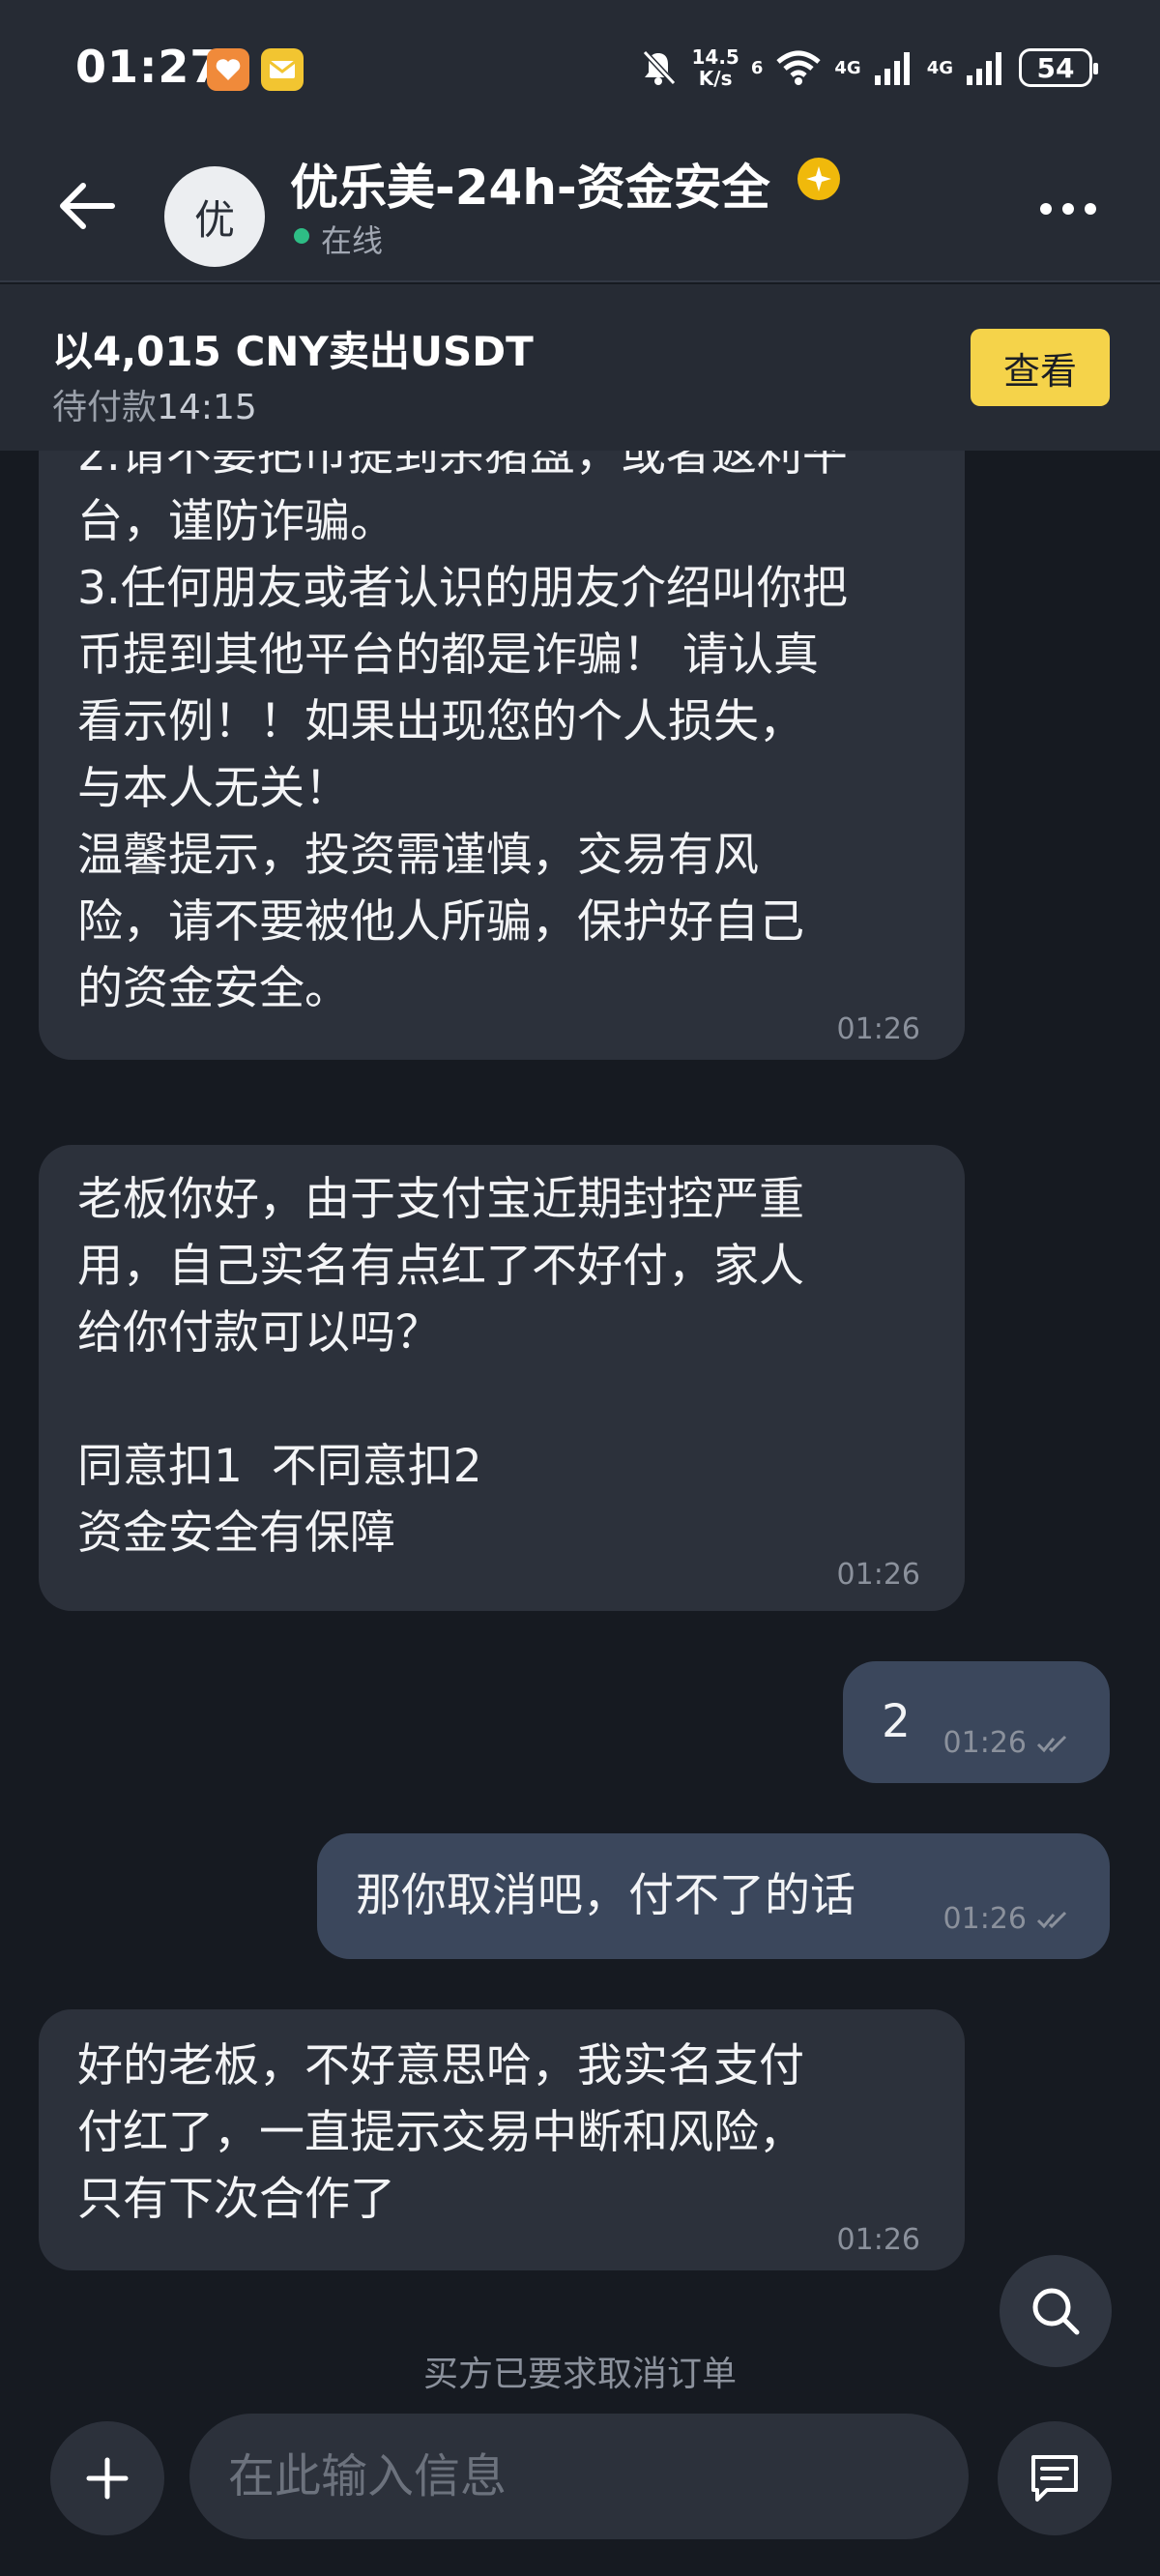 The height and width of the screenshot is (2576, 1160). Describe the element at coordinates (105, 407) in the screenshot. I see `order-status-label: 待付款` at that location.